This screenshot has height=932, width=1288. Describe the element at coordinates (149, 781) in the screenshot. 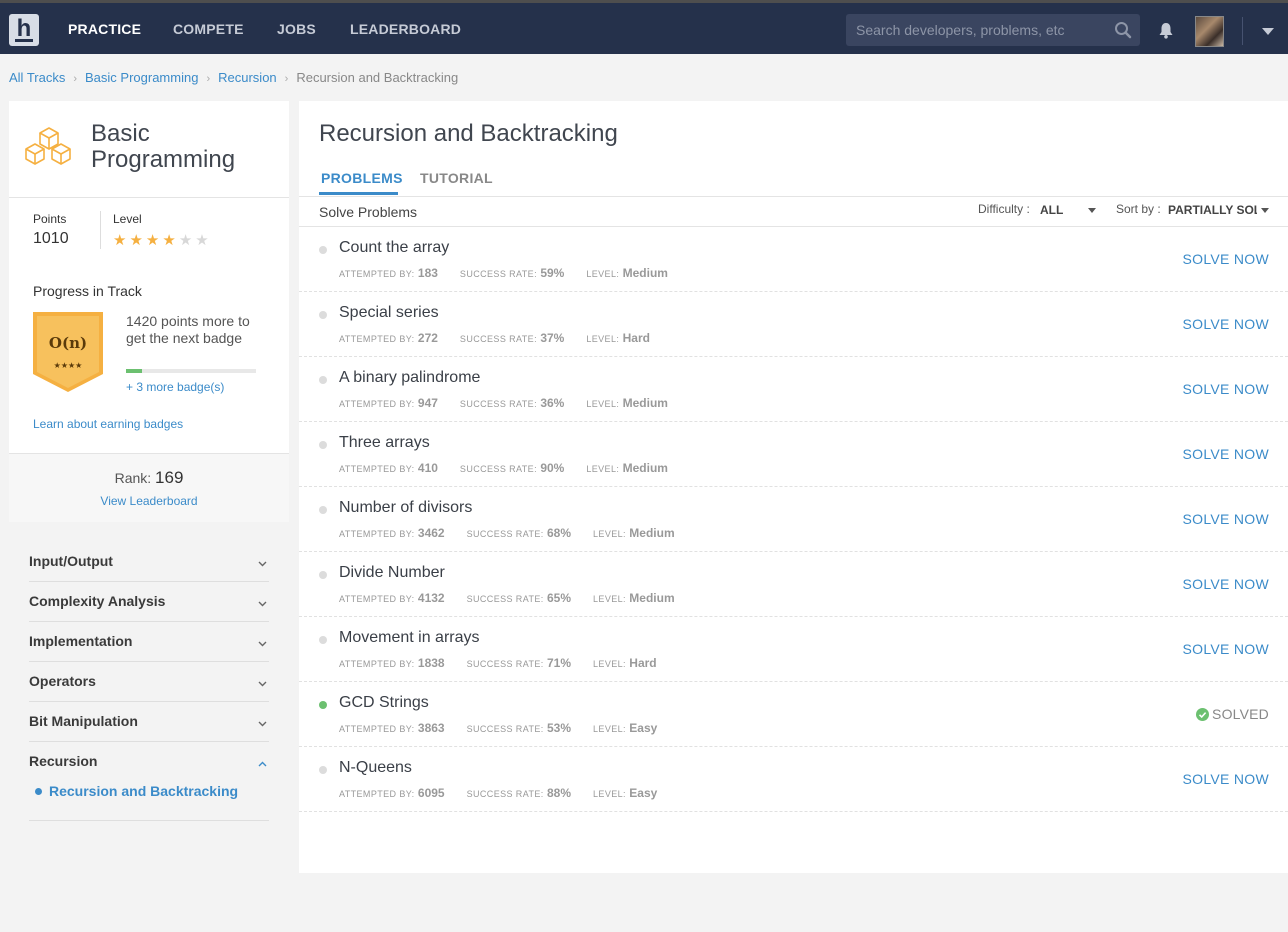

I see `topic-item: Recursion Recursion and Backtracking` at that location.